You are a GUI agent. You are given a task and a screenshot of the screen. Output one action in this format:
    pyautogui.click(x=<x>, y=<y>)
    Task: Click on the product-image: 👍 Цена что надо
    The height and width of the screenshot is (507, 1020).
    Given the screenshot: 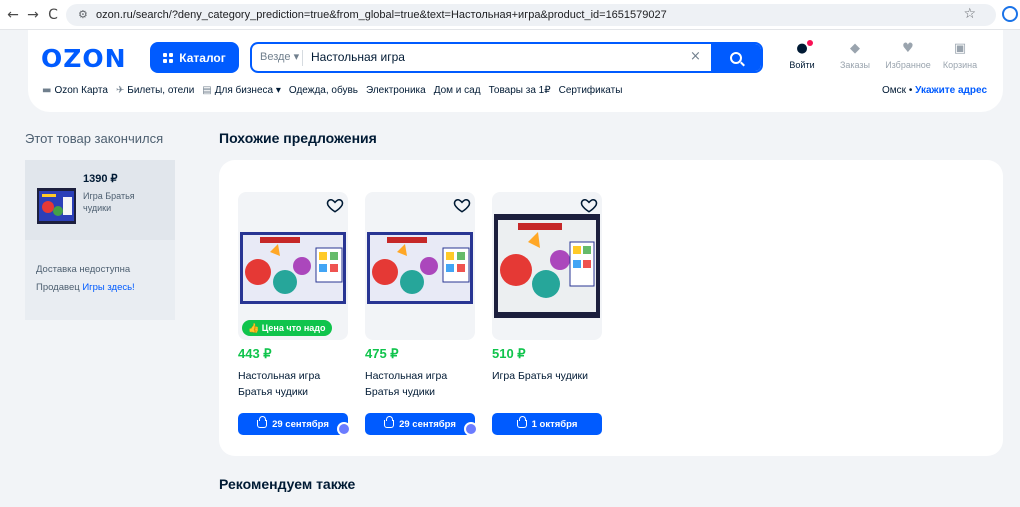 What is the action you would take?
    pyautogui.click(x=293, y=266)
    